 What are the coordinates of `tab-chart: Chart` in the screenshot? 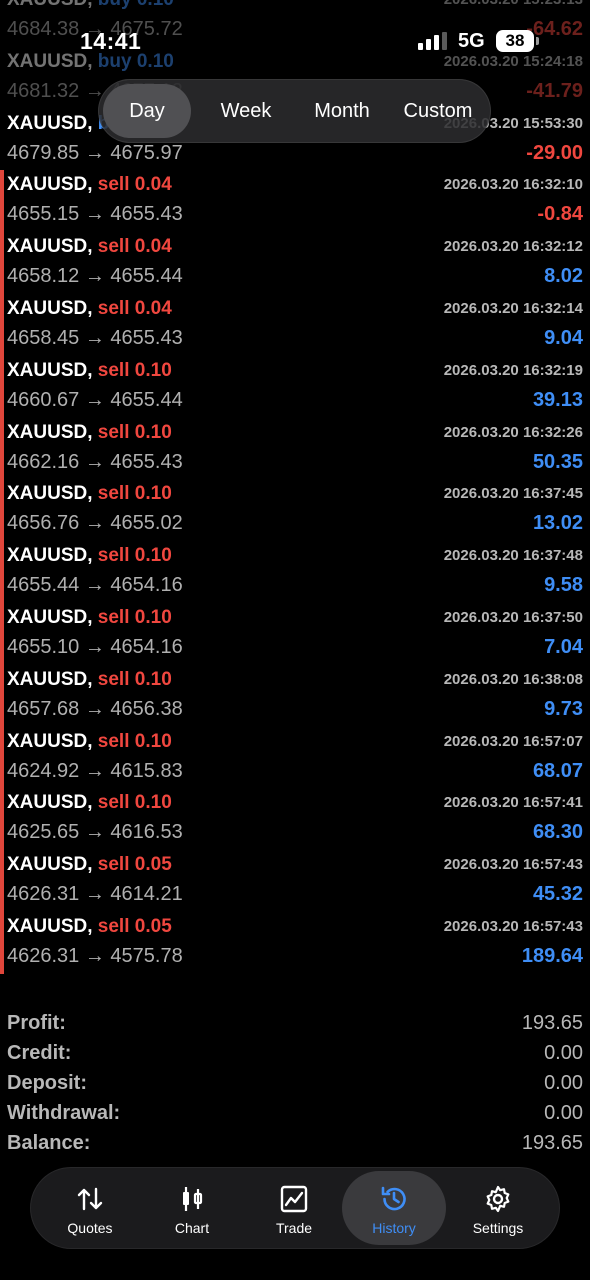 It's located at (192, 1208).